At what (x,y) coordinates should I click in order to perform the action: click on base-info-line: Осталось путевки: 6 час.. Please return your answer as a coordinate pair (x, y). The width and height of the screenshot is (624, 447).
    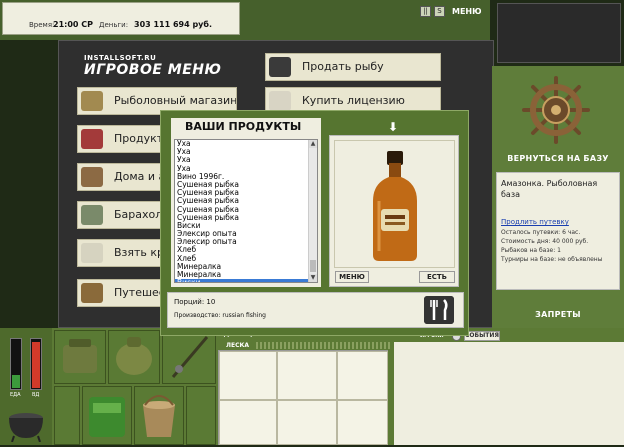
    Looking at the image, I should click on (541, 232).